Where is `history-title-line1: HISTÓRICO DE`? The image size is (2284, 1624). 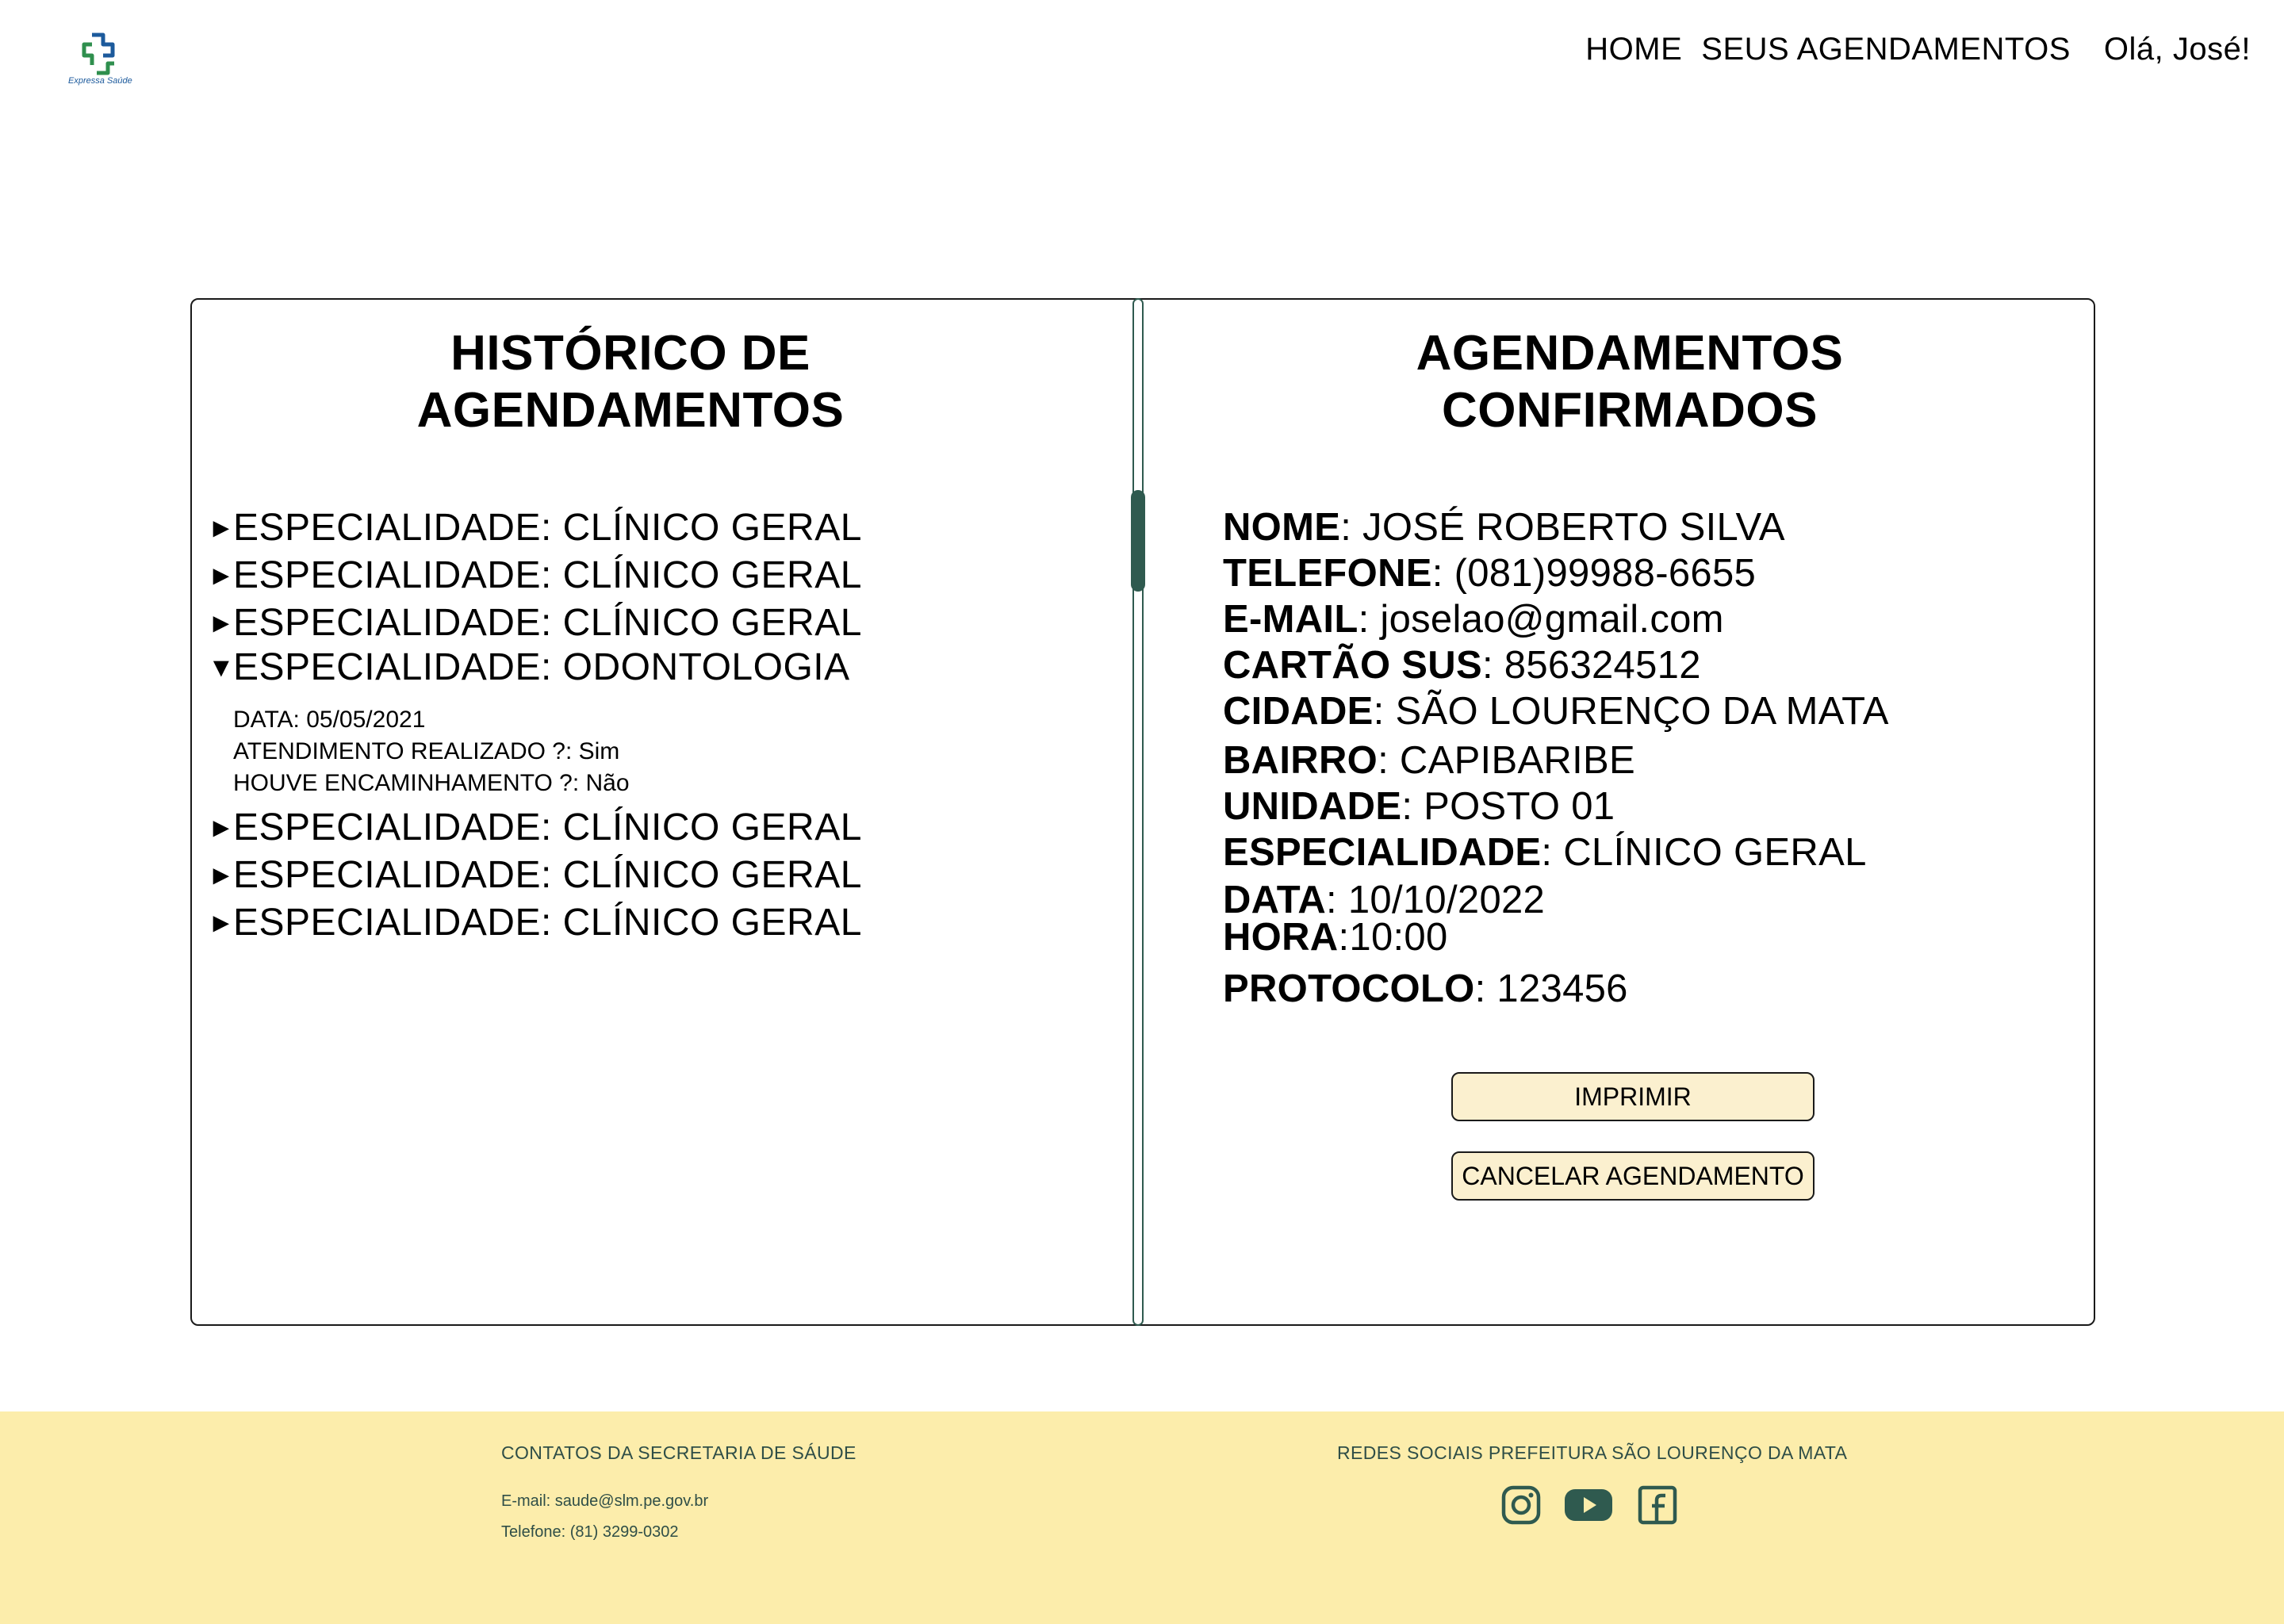
history-title-line1: HISTÓRICO DE is located at coordinates (630, 353).